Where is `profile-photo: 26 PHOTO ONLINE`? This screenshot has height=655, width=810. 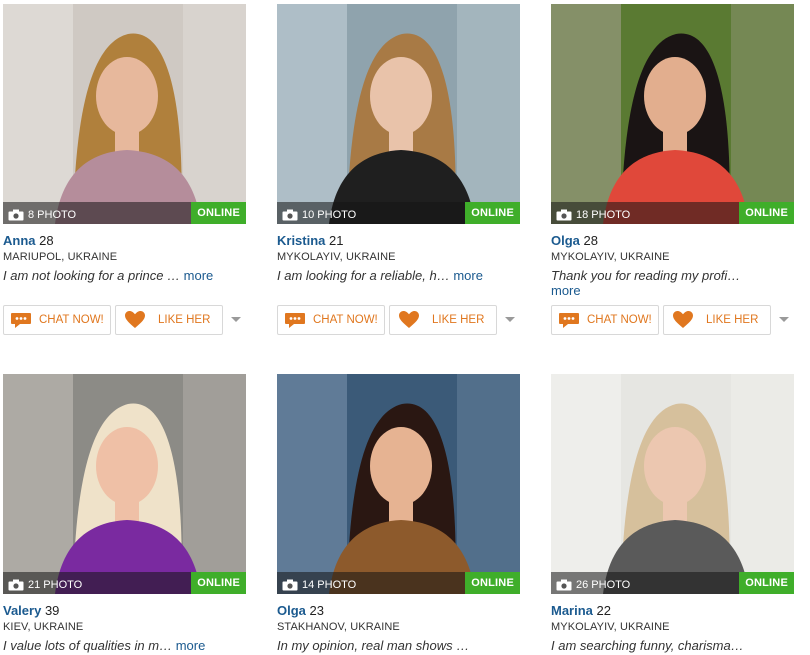
profile-photo: 26 PHOTO ONLINE is located at coordinates (672, 484).